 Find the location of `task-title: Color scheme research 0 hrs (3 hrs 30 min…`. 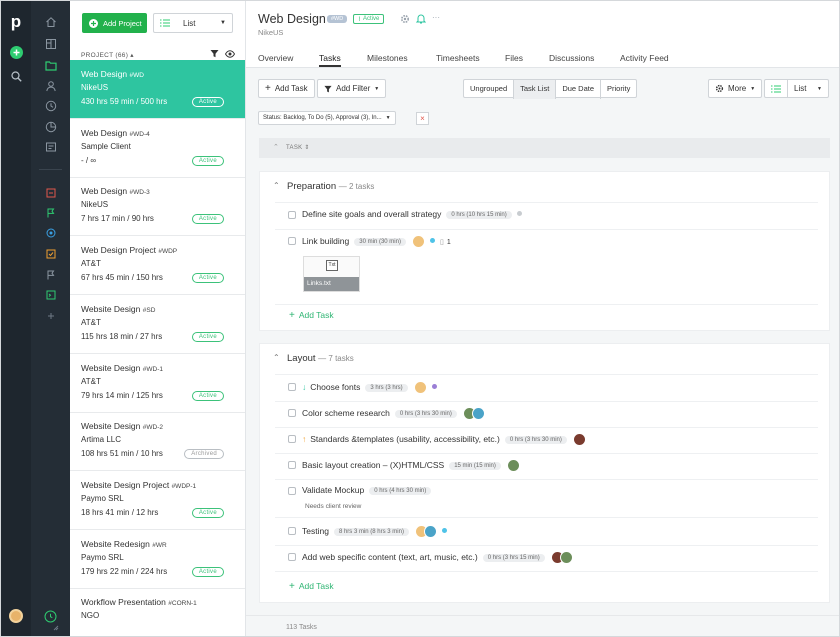

task-title: Color scheme research 0 hrs (3 hrs 30 min… is located at coordinates (393, 413).